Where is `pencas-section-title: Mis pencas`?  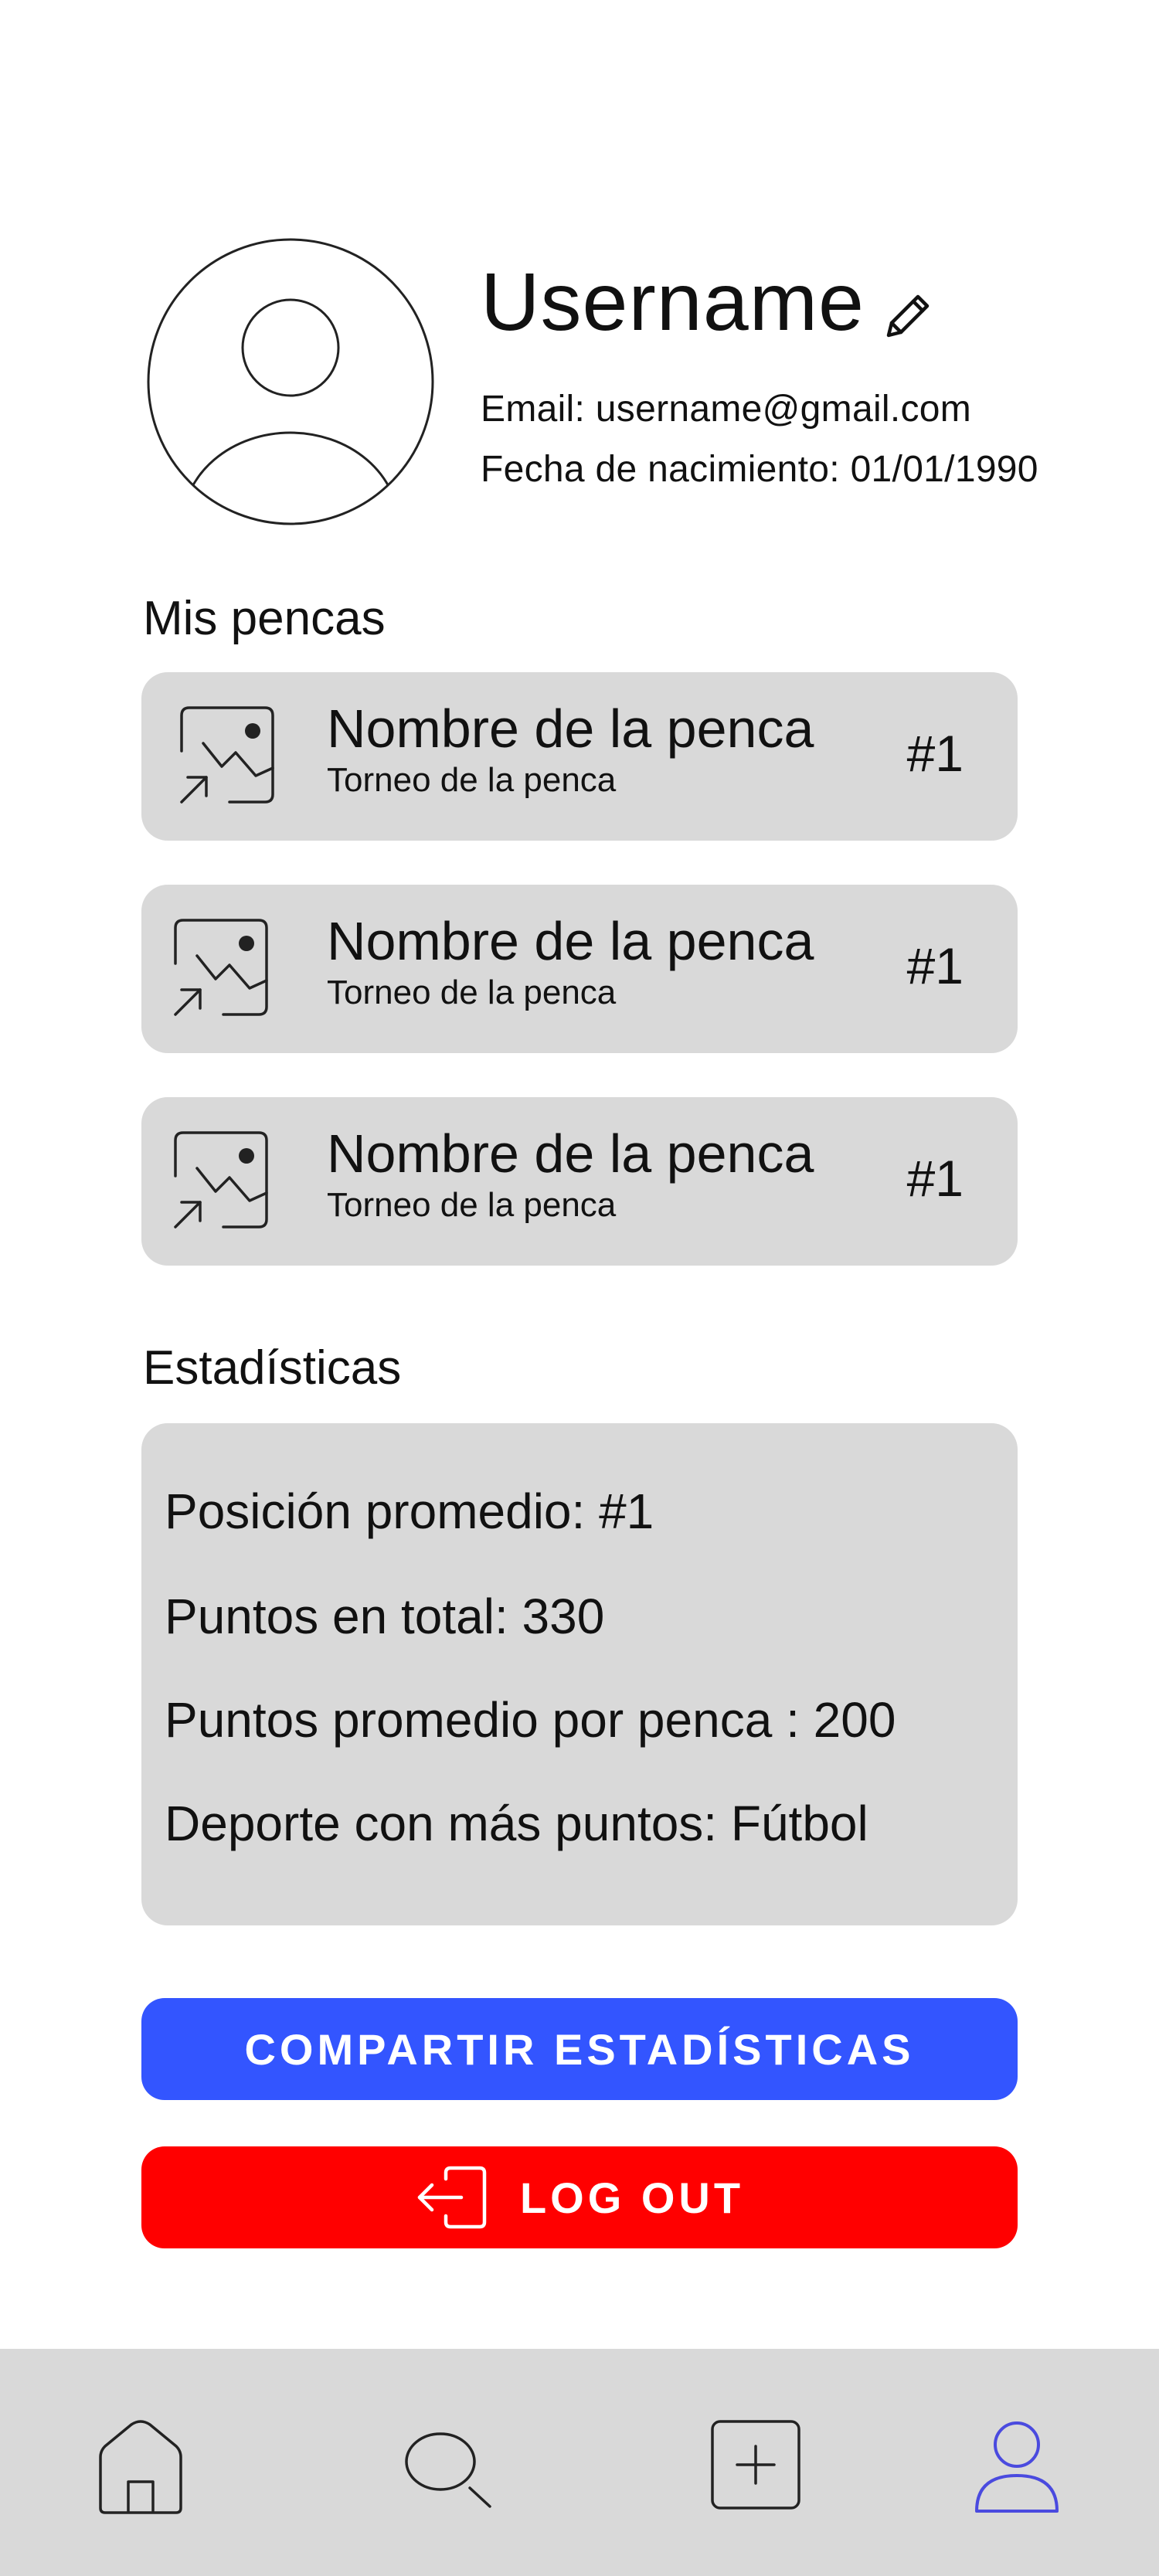
pencas-section-title: Mis pencas is located at coordinates (264, 618).